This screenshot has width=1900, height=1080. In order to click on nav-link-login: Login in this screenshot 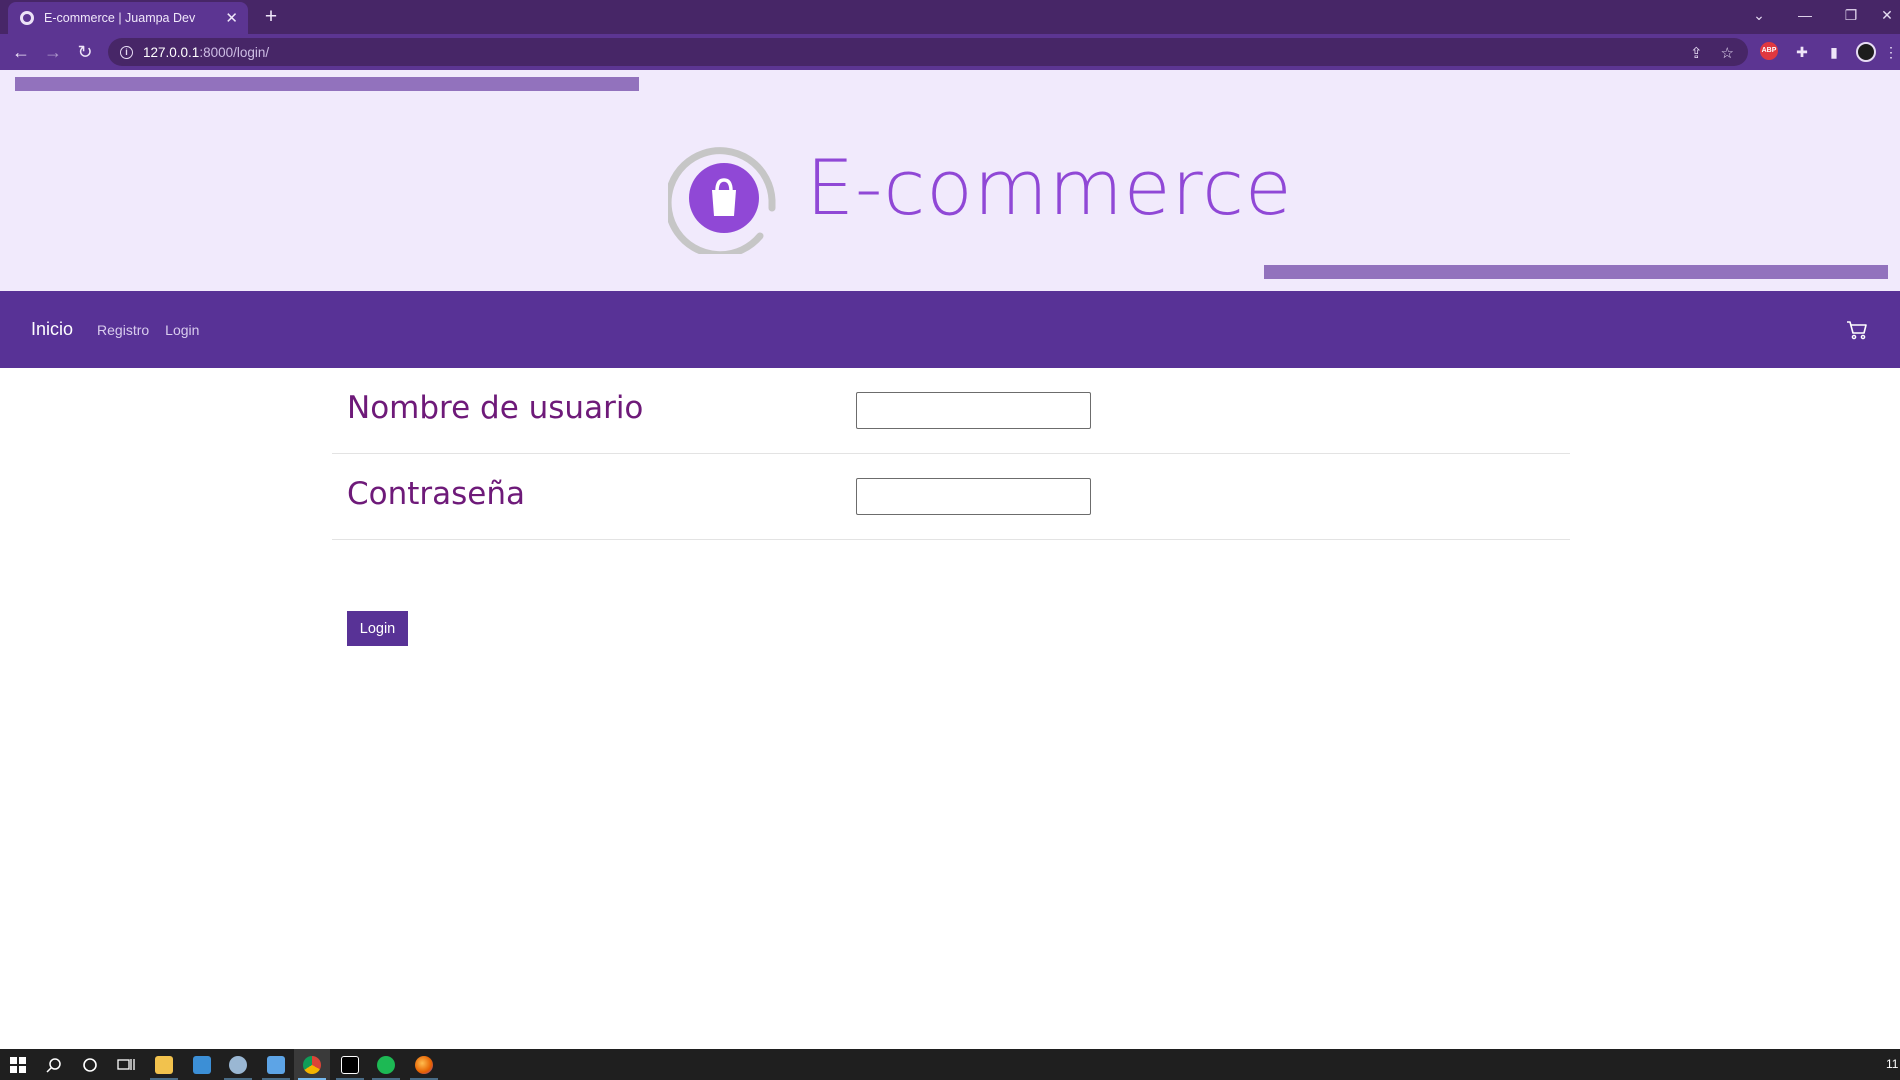, I will do `click(182, 330)`.